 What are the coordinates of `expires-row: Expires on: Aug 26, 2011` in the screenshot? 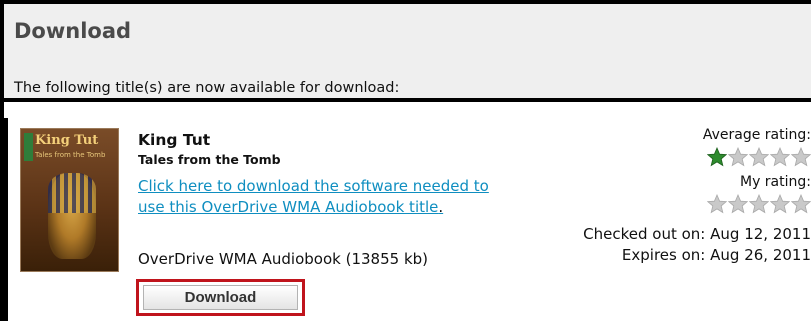 It's located at (716, 255).